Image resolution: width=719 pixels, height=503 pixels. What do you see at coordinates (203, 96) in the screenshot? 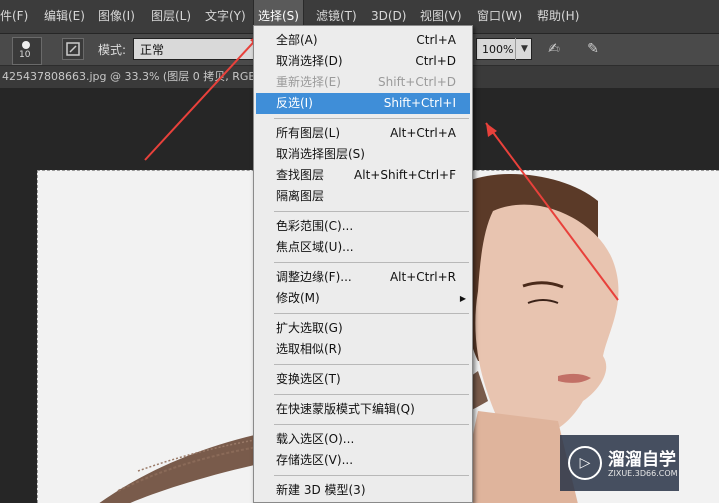
I see `arrow-to-select-menu` at bounding box center [203, 96].